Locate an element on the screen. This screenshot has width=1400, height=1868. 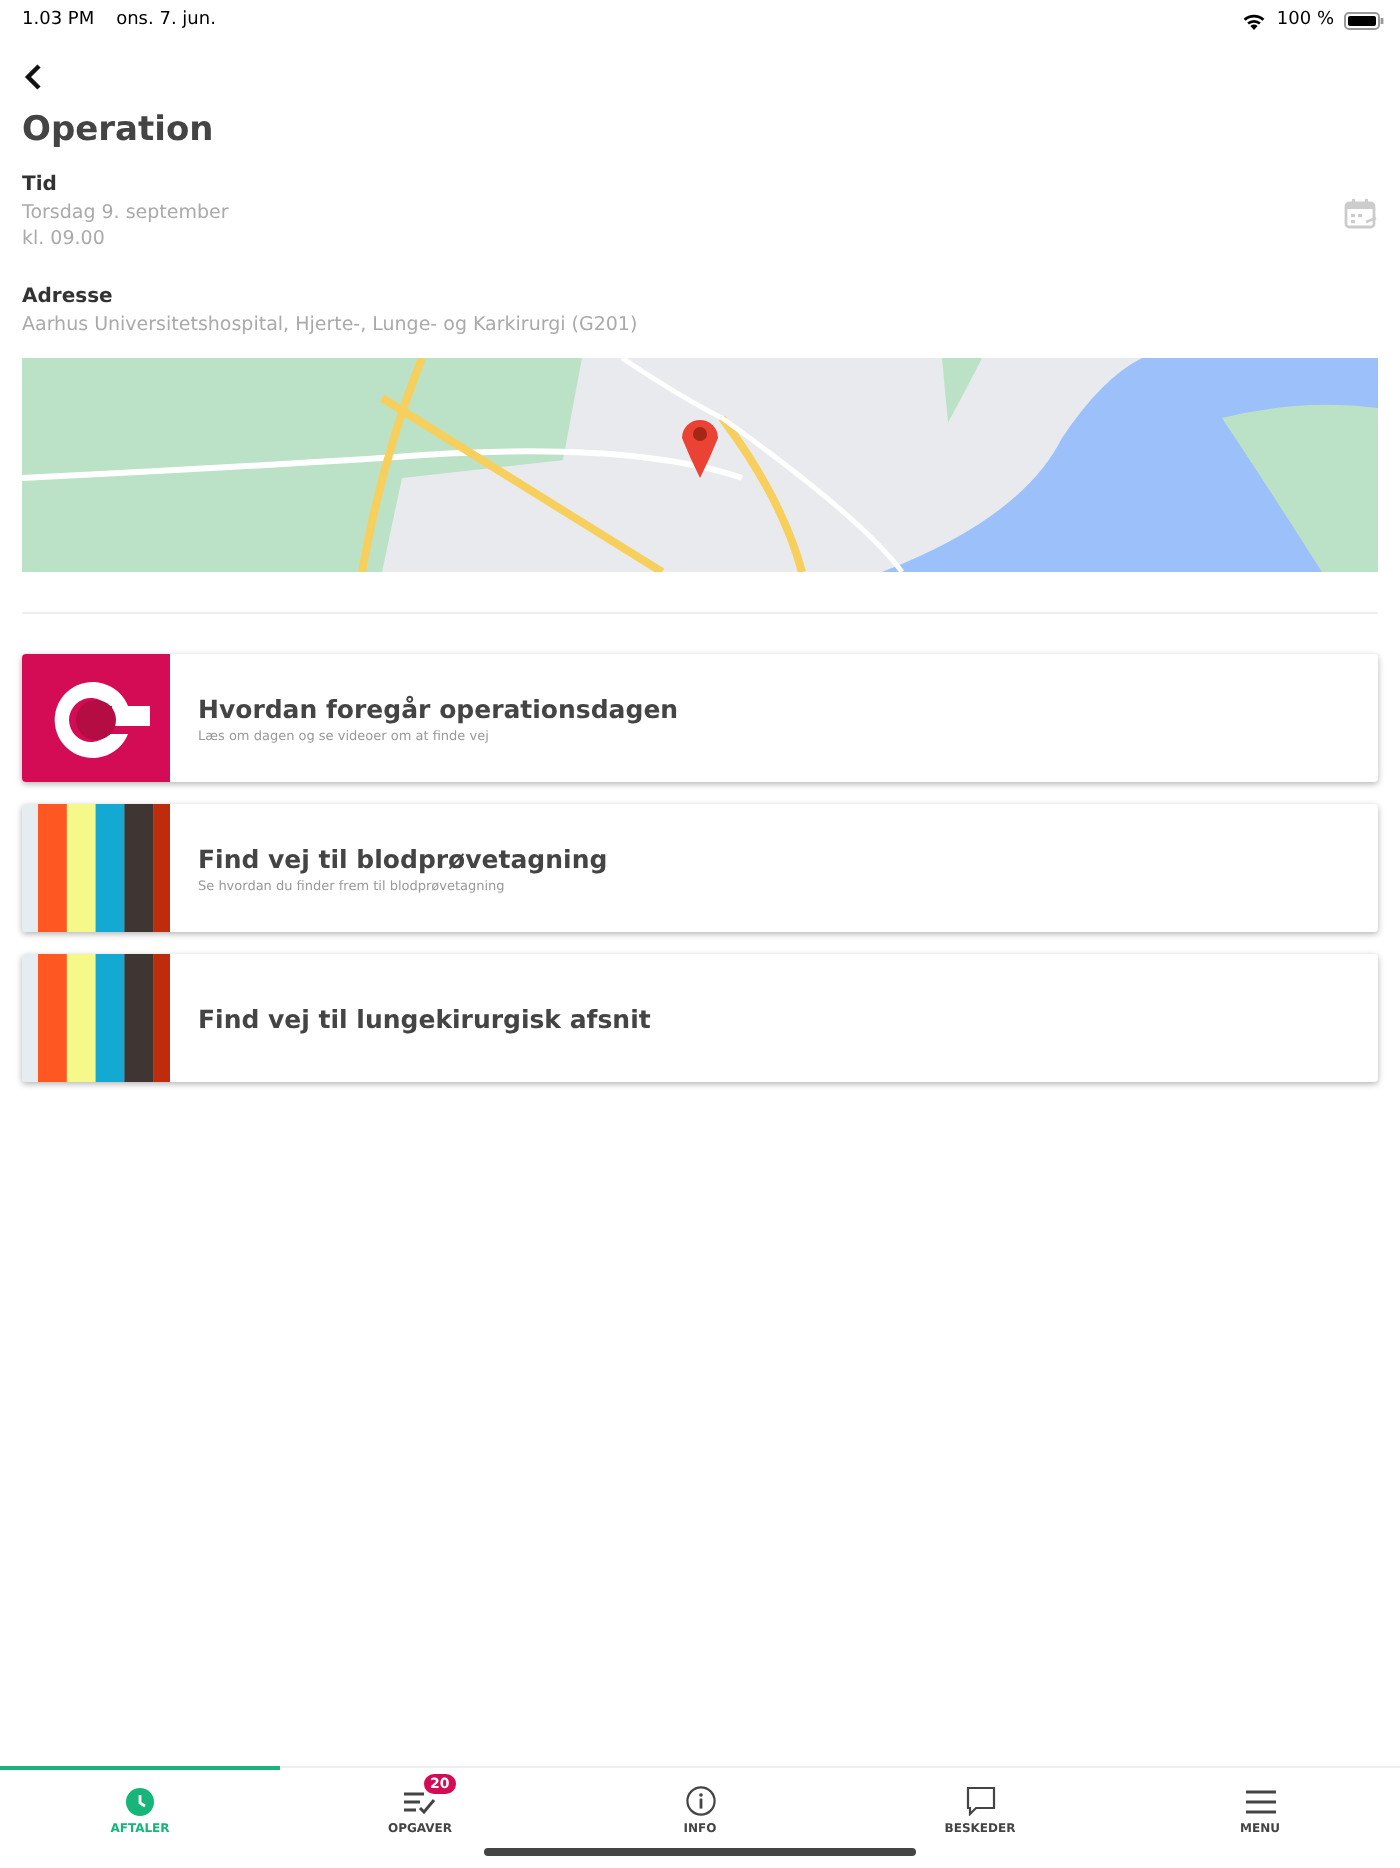
time-label: Tid is located at coordinates (40, 185).